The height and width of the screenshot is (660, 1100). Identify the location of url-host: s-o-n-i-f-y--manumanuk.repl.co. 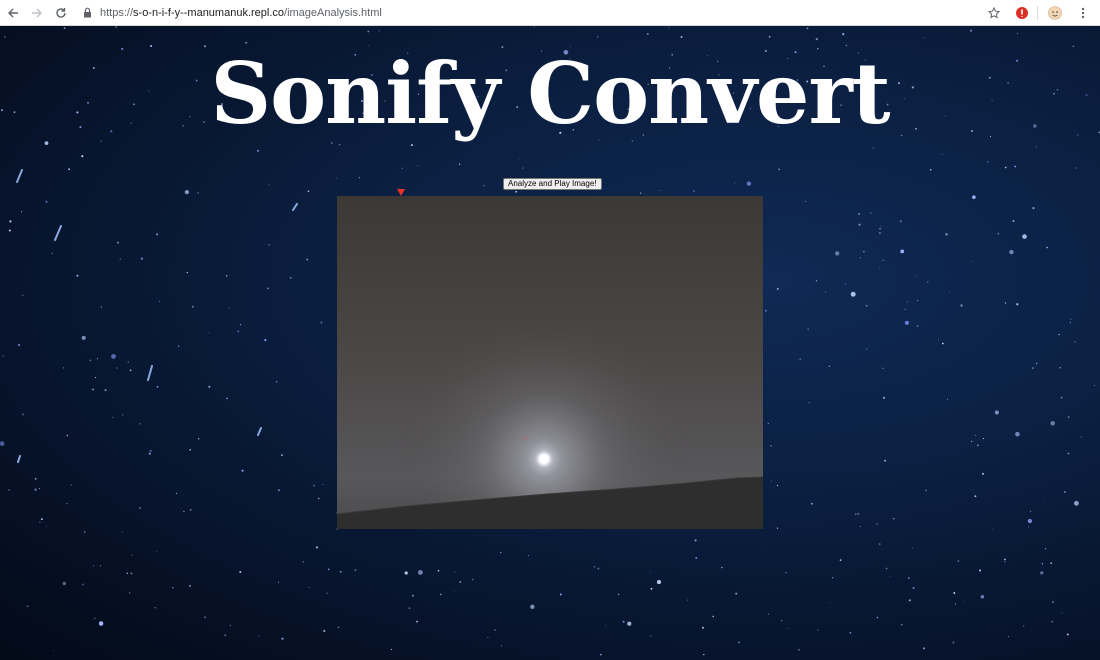
(209, 12).